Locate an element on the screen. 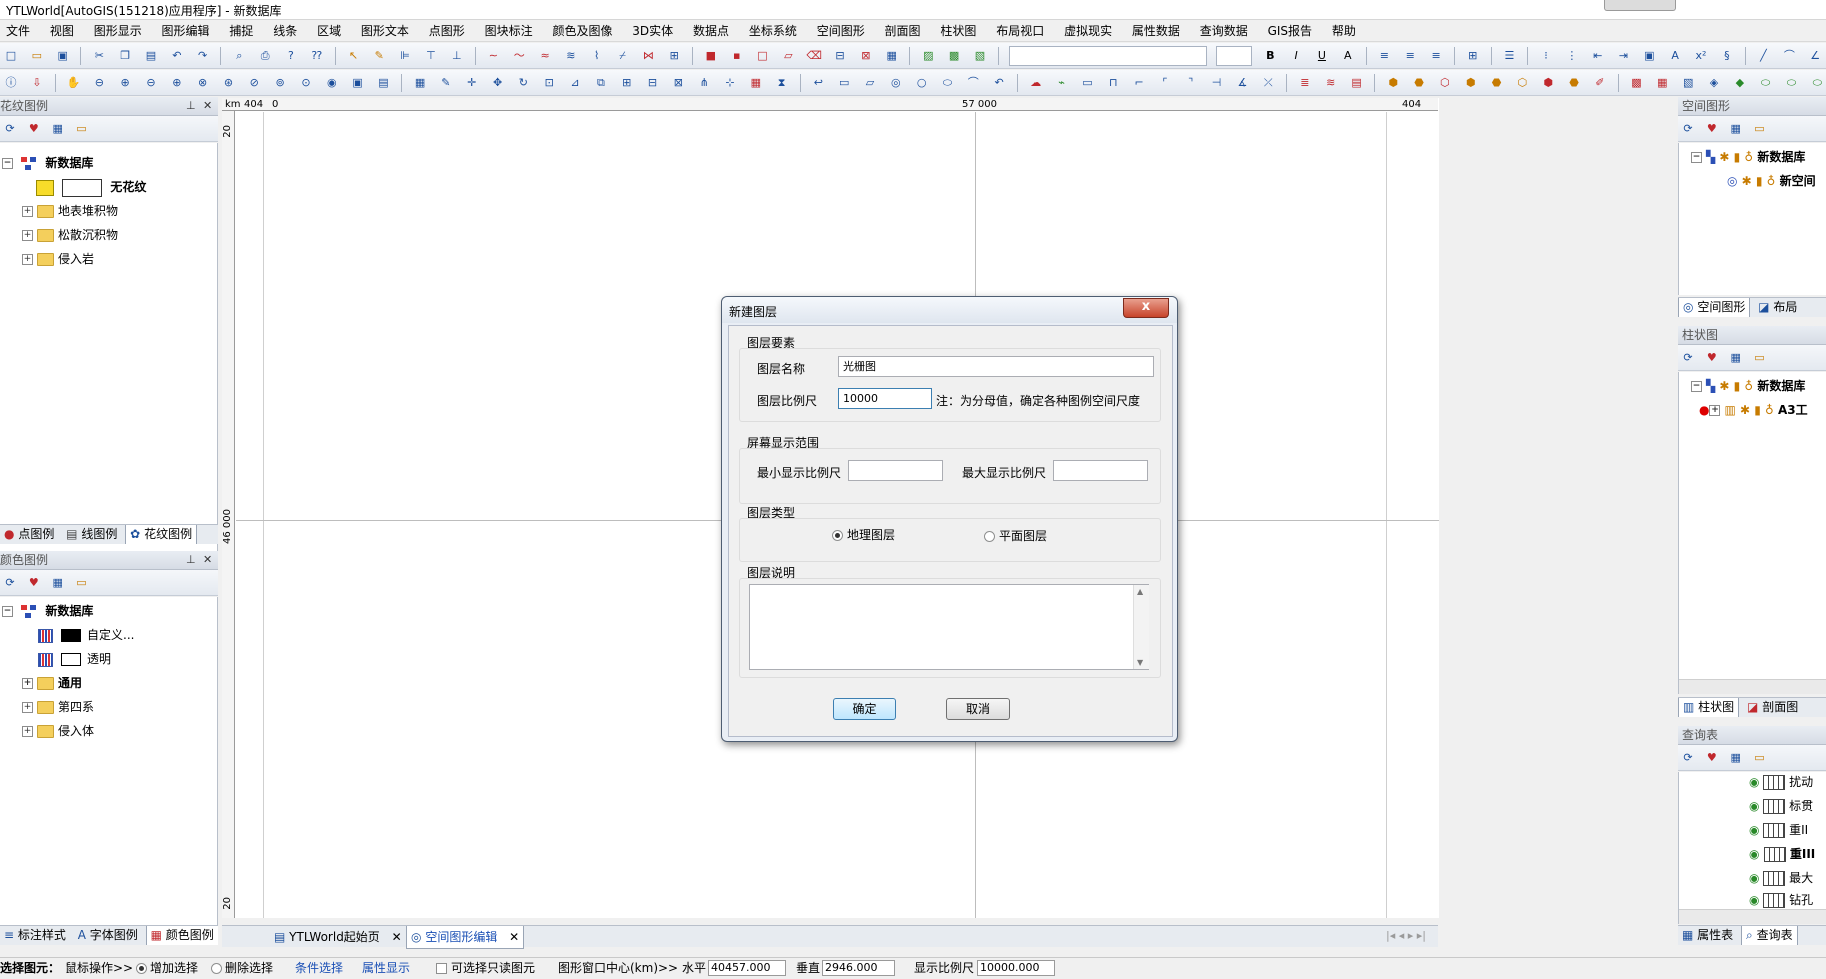 Image resolution: width=1826 pixels, height=979 pixels. attribute-display-link: 属性显示 is located at coordinates (386, 968).